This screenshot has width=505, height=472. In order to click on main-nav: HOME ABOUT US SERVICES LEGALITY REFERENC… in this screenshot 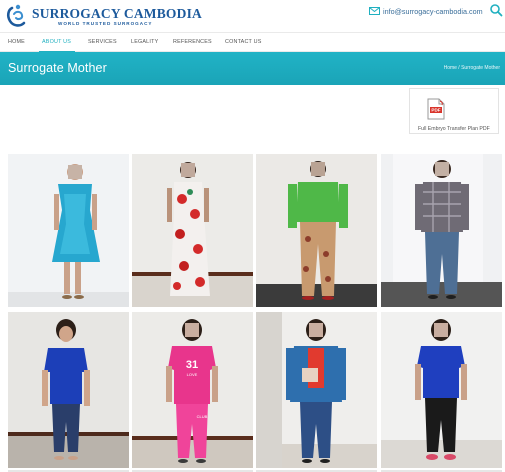, I will do `click(252, 42)`.